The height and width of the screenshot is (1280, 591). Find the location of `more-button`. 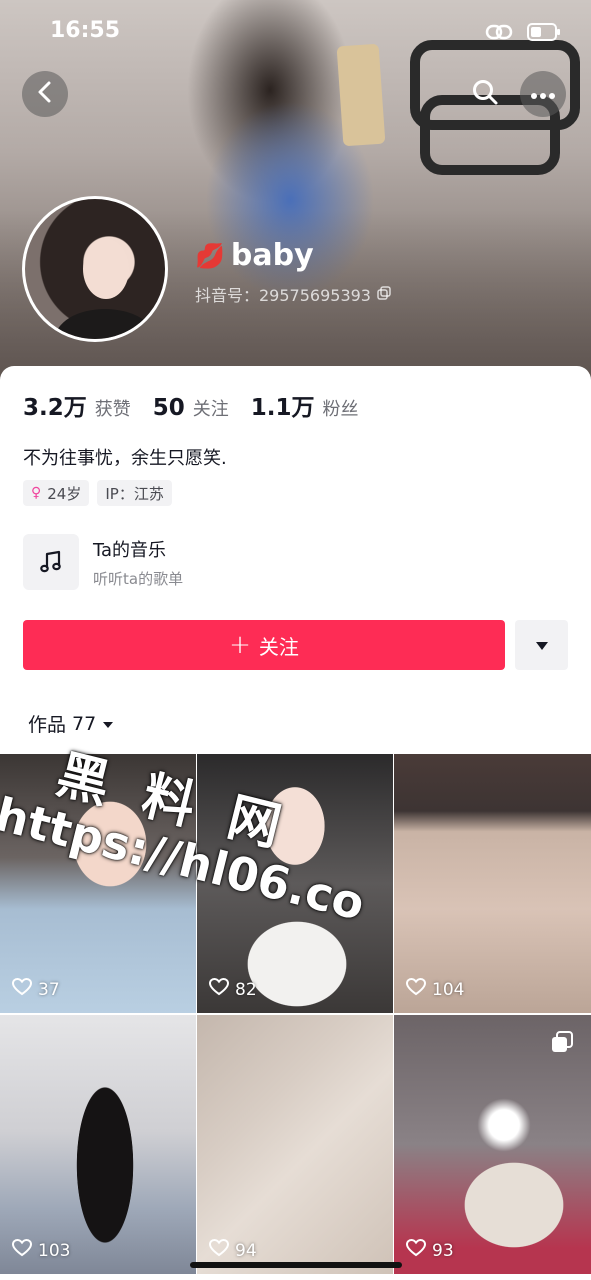

more-button is located at coordinates (543, 94).